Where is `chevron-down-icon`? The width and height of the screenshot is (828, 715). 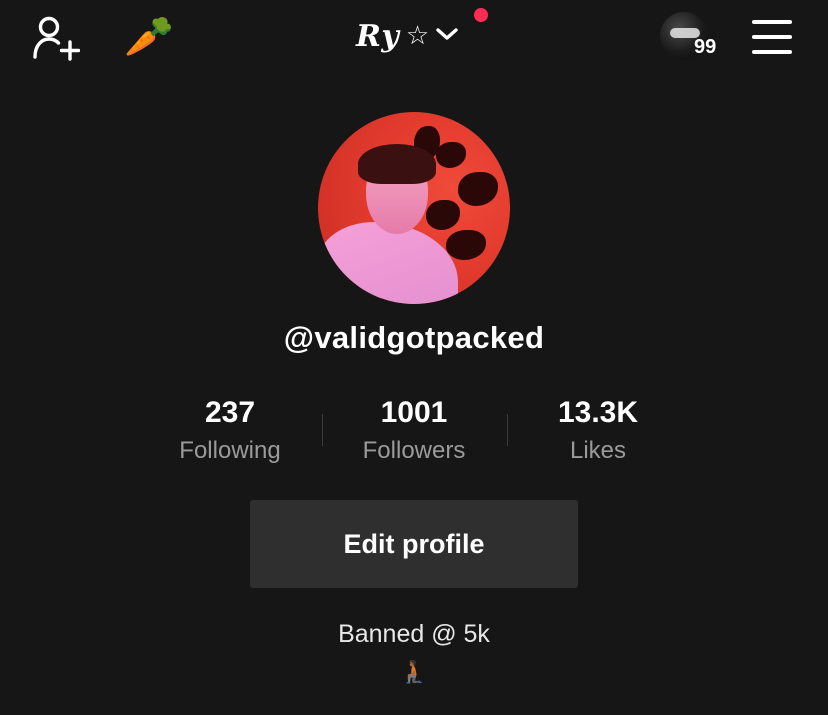 chevron-down-icon is located at coordinates (447, 36).